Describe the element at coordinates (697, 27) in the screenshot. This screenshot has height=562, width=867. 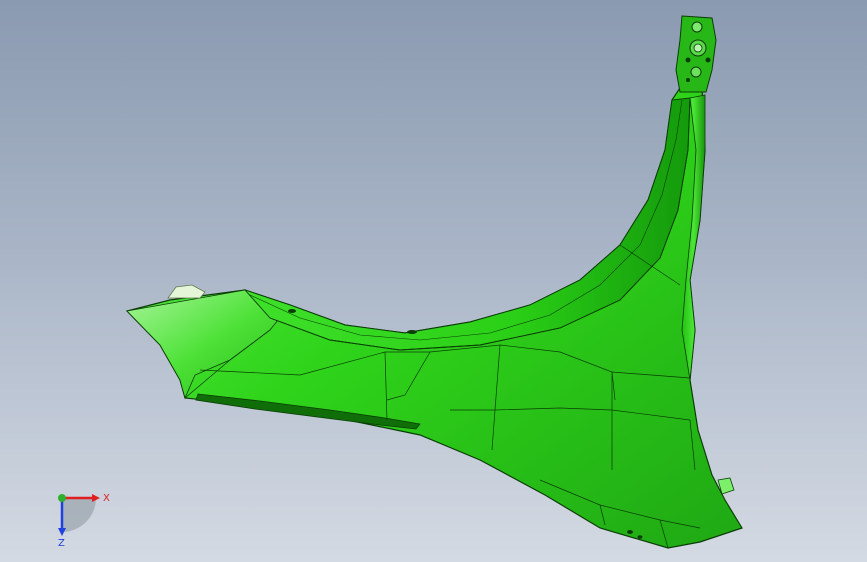
I see `mount-hole-upper` at that location.